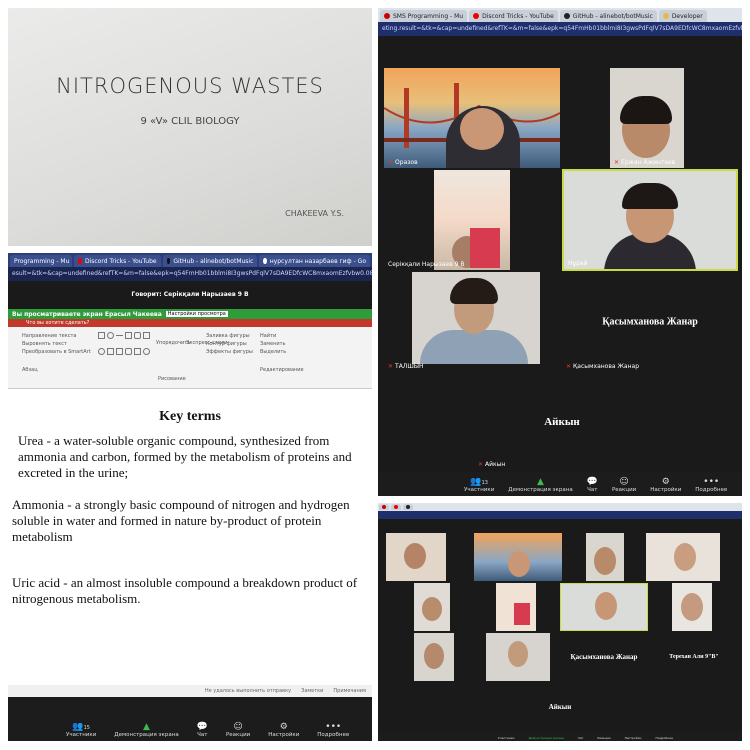  Describe the element at coordinates (56, 344) in the screenshot. I see `ribbon-item: Выровнять текст` at that location.